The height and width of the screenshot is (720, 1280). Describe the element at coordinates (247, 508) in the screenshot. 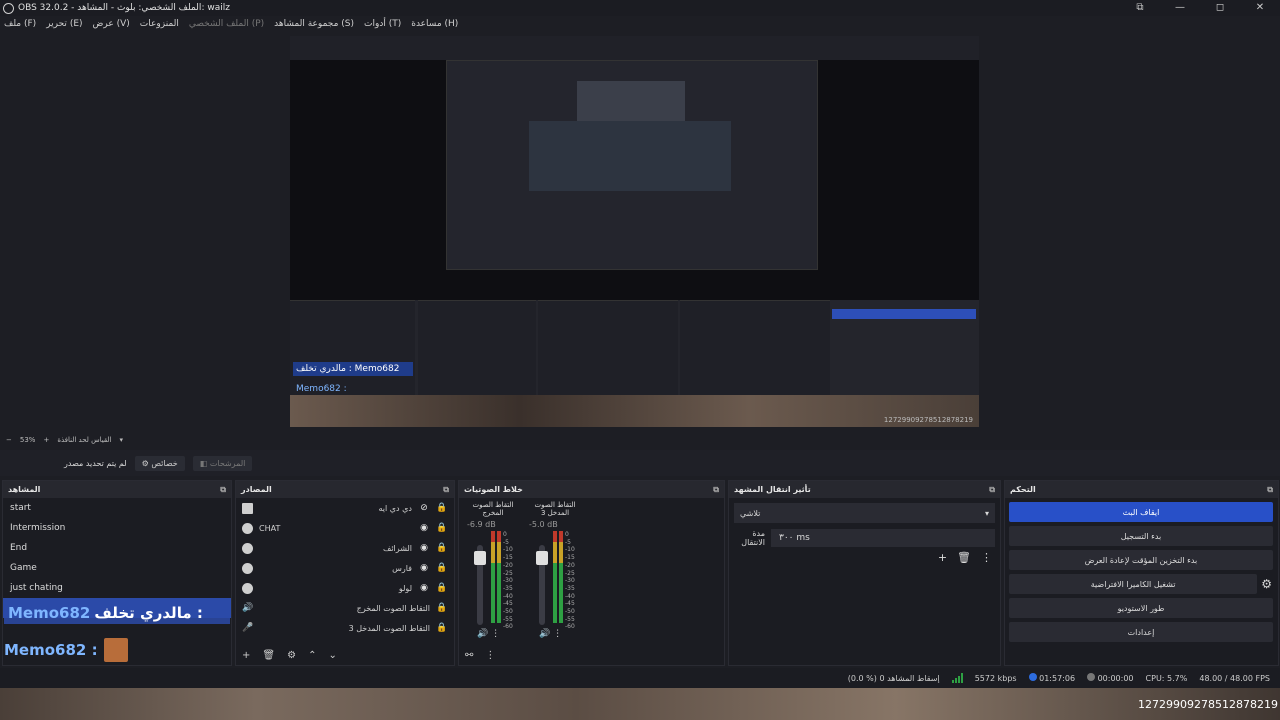

I see `image-source-icon` at that location.